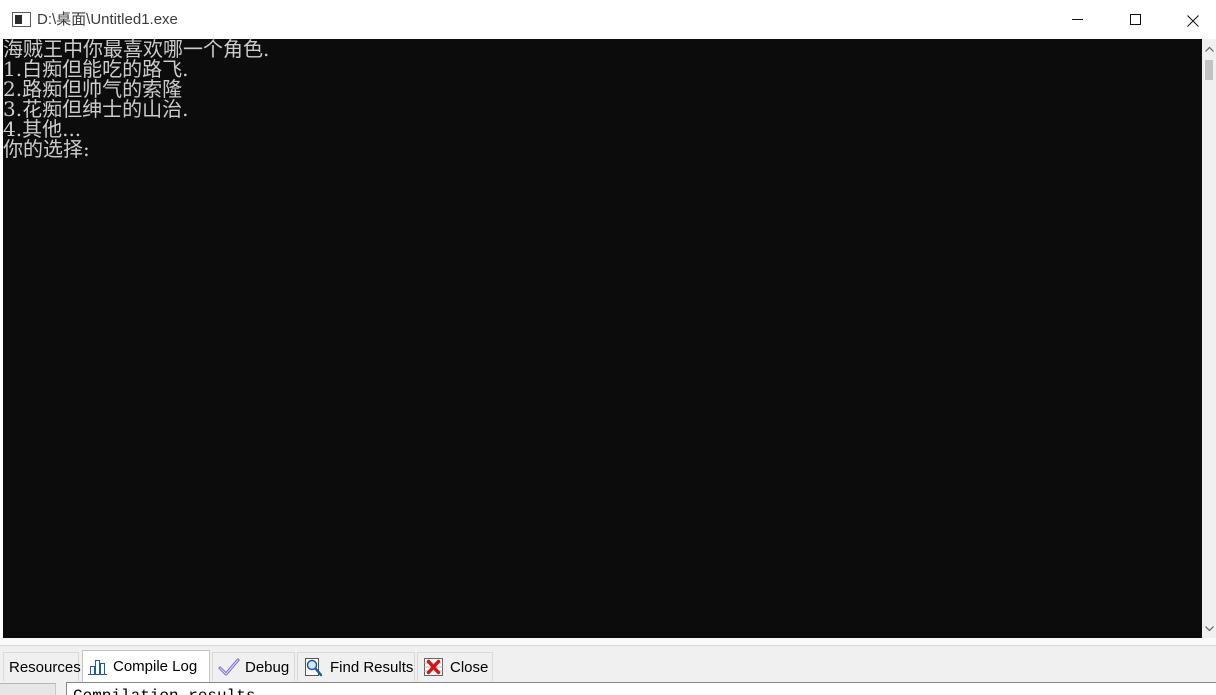 The height and width of the screenshot is (695, 1216). What do you see at coordinates (1209, 338) in the screenshot?
I see `vertical-scrollbar` at bounding box center [1209, 338].